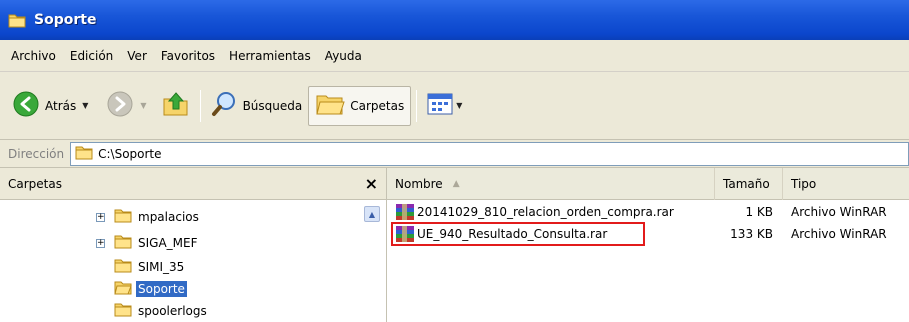 The image size is (909, 322). I want to click on menu-herramientas: Herramientas, so click(270, 56).